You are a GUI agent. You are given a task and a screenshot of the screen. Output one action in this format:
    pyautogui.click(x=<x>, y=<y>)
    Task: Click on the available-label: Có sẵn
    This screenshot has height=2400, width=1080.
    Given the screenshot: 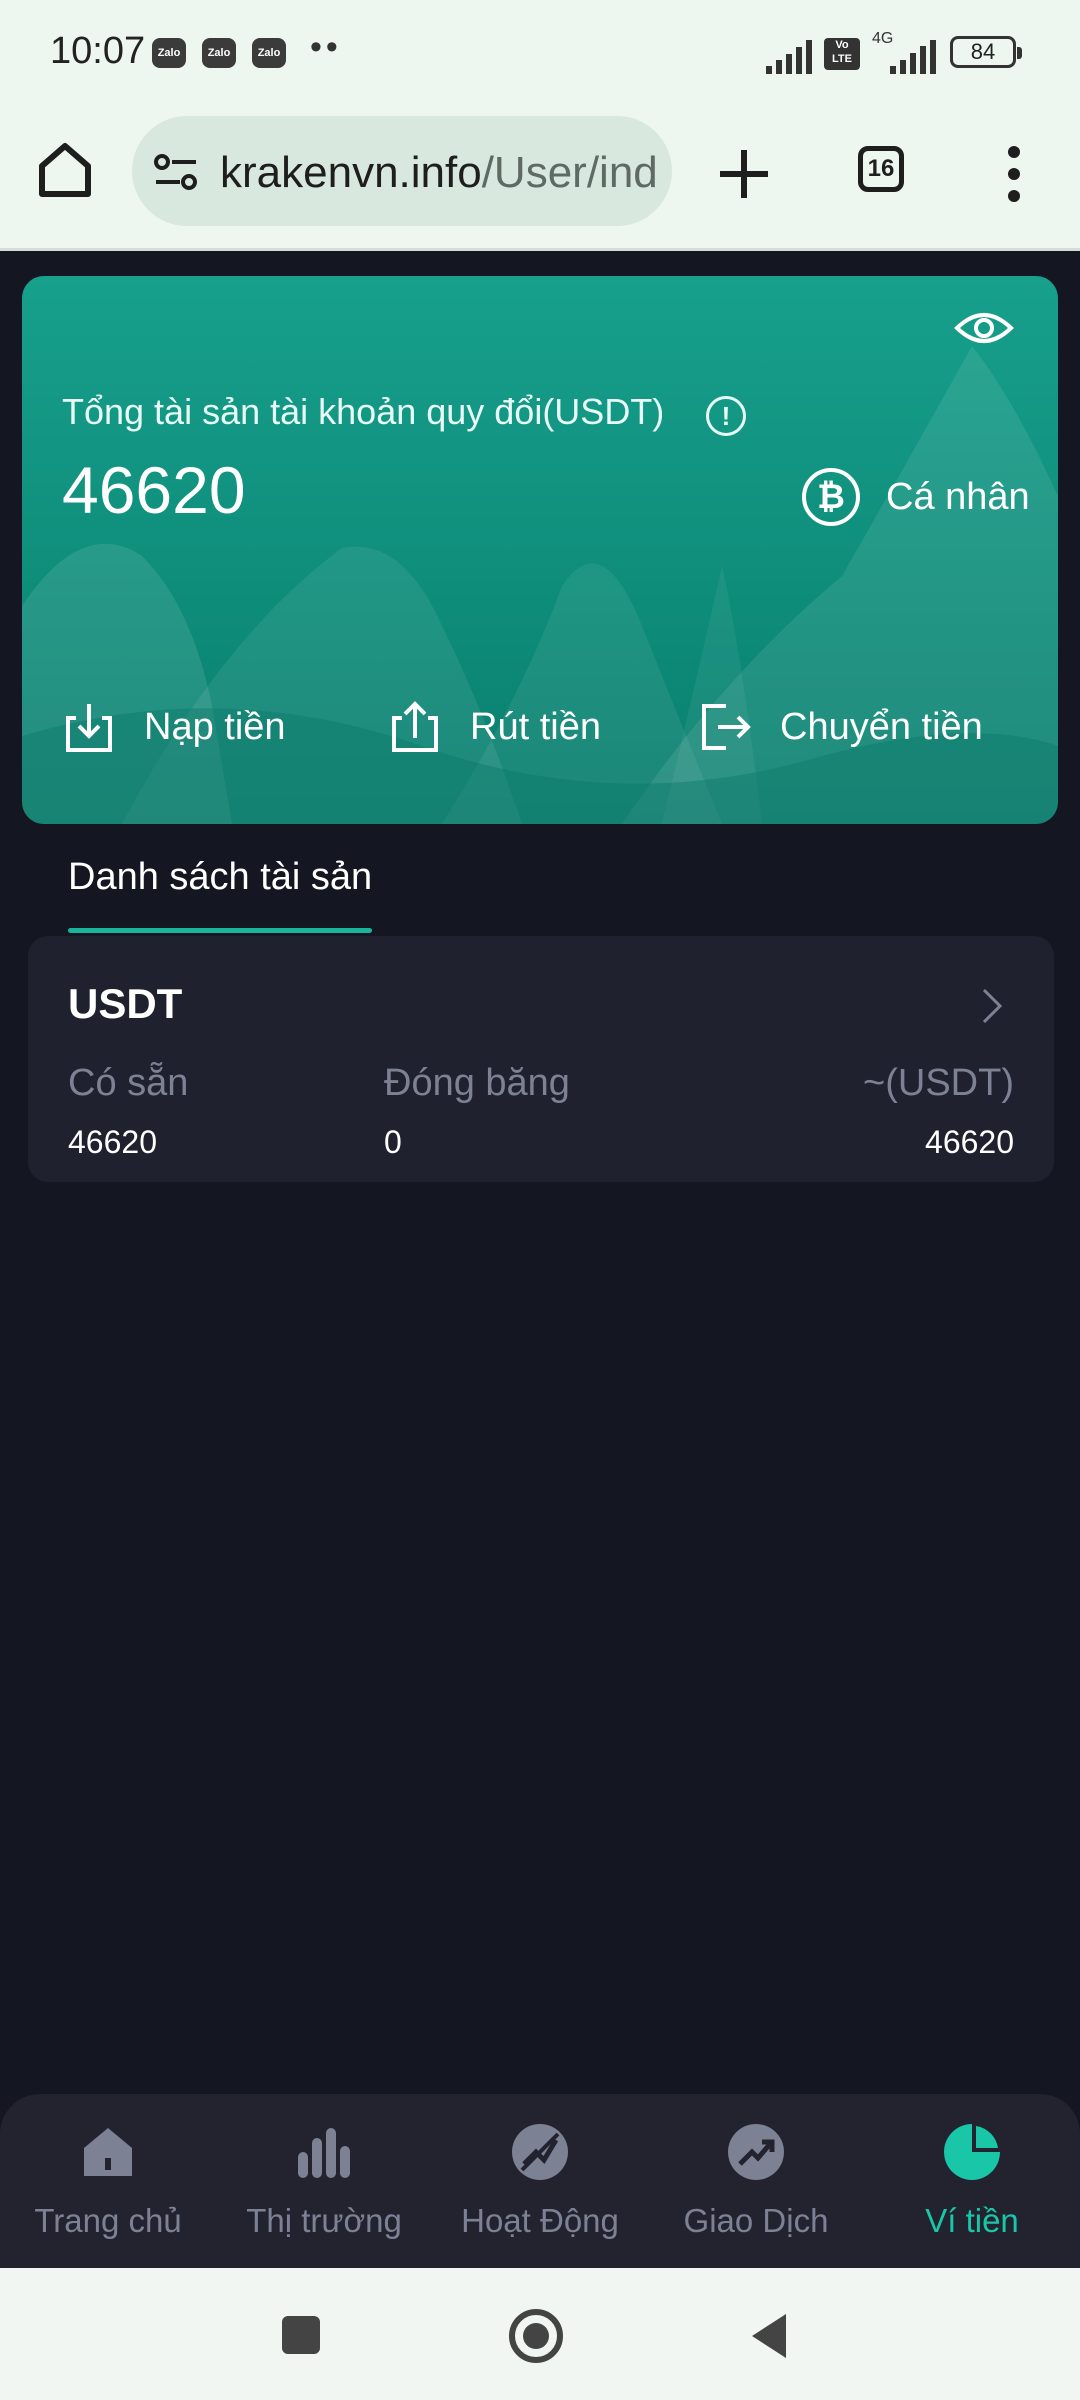 What is the action you would take?
    pyautogui.click(x=128, y=1083)
    